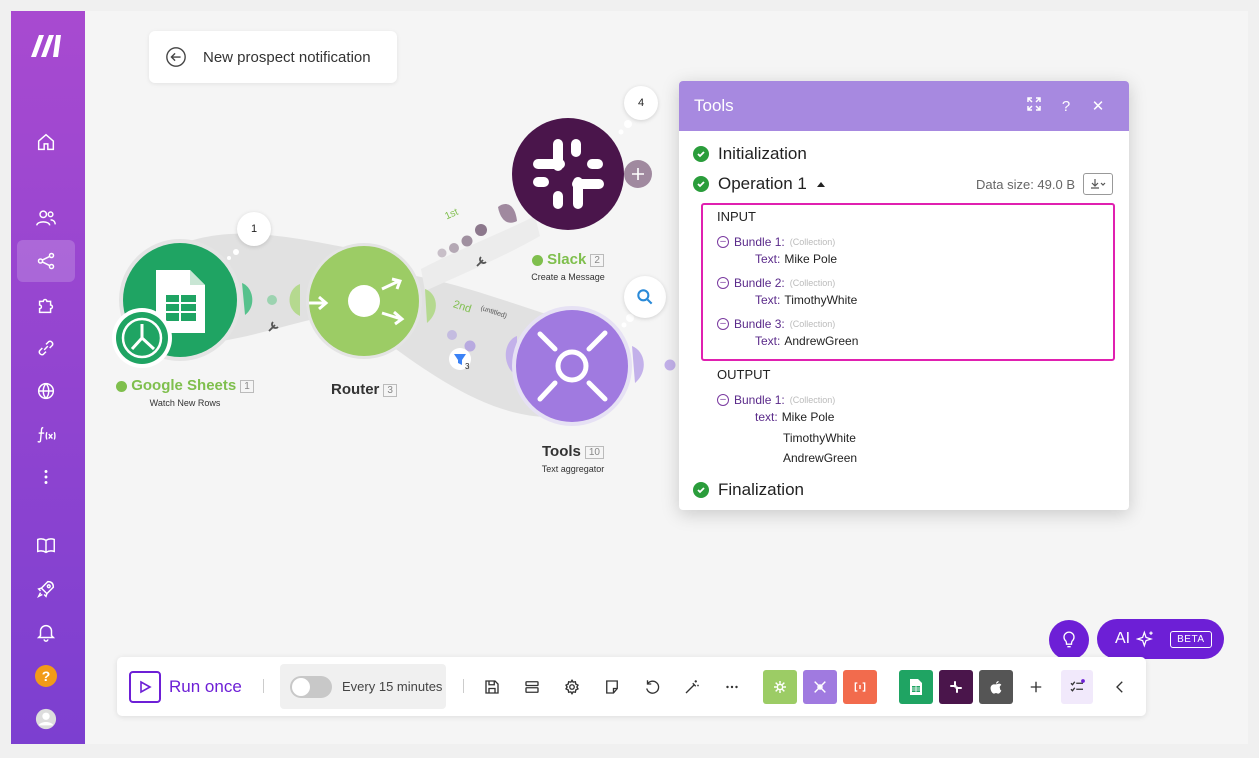 The height and width of the screenshot is (758, 1259). Describe the element at coordinates (46, 218) in the screenshot. I see `sidebar-item-team` at that location.